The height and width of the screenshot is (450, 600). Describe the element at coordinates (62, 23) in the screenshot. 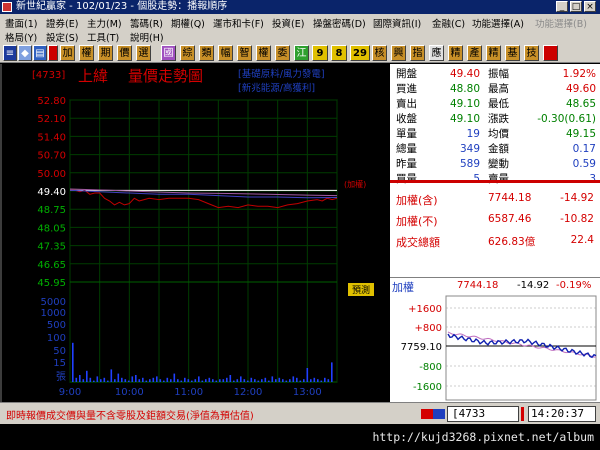

I see `menu-item: 證券(E)` at that location.